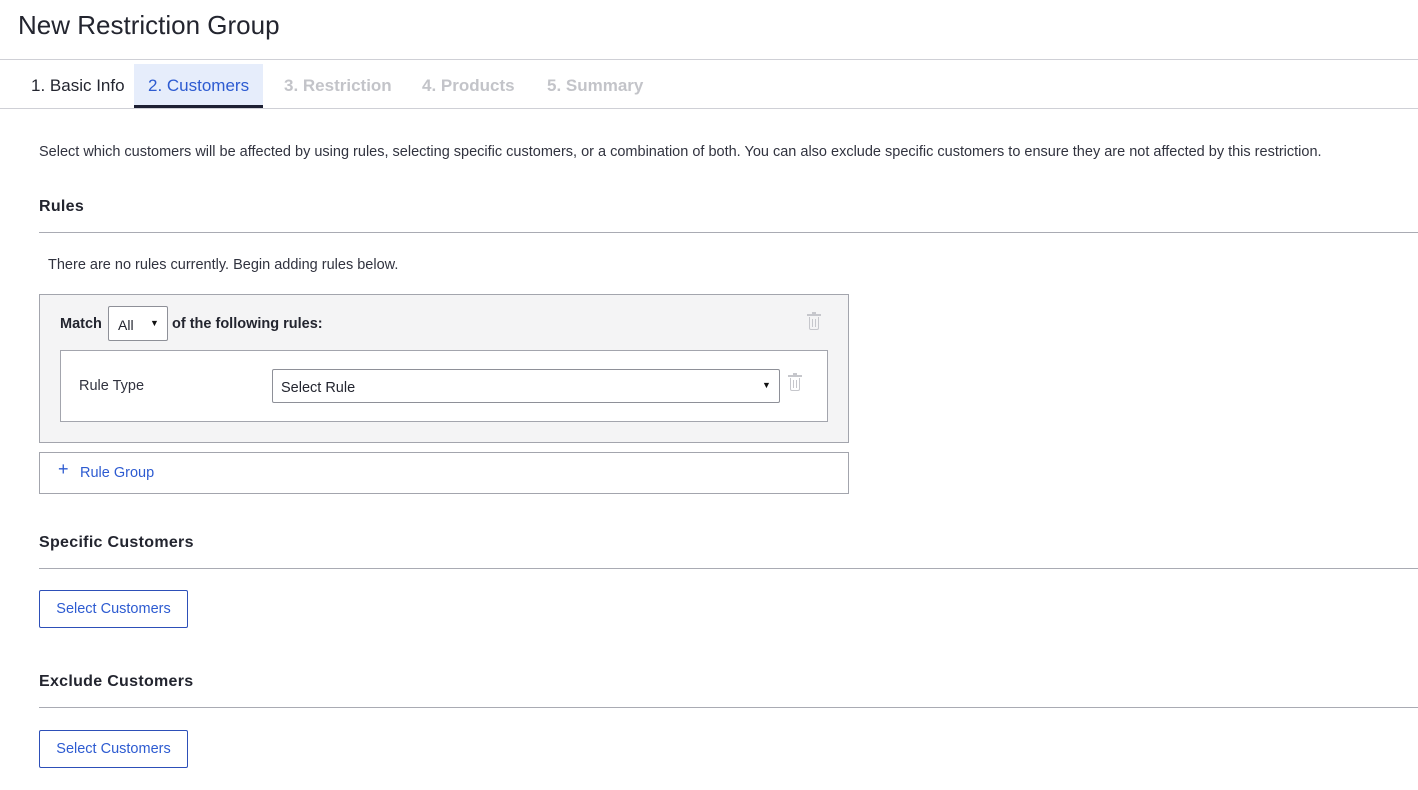  I want to click on tab-restriction: 3. Restriction, so click(338, 85).